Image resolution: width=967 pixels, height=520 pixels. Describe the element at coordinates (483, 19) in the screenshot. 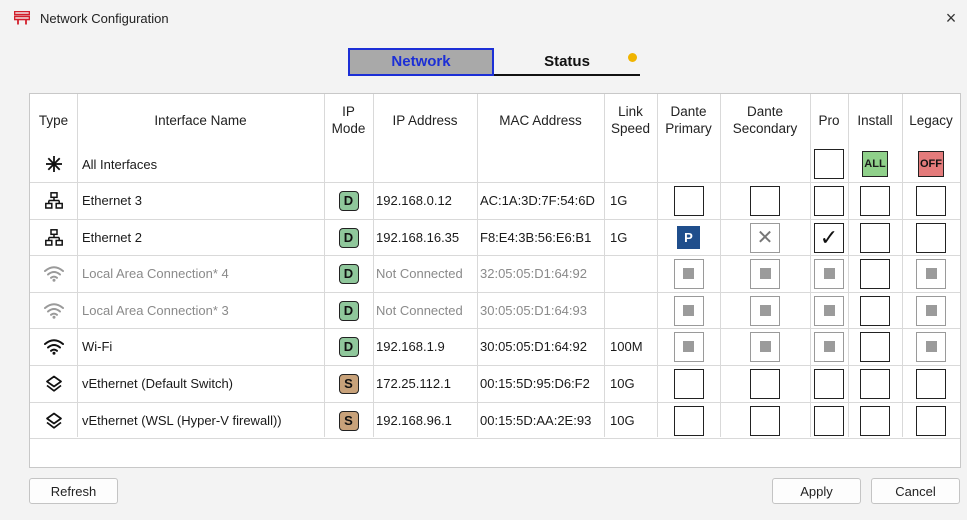

I see `title-bar: Network Configuration ×` at that location.